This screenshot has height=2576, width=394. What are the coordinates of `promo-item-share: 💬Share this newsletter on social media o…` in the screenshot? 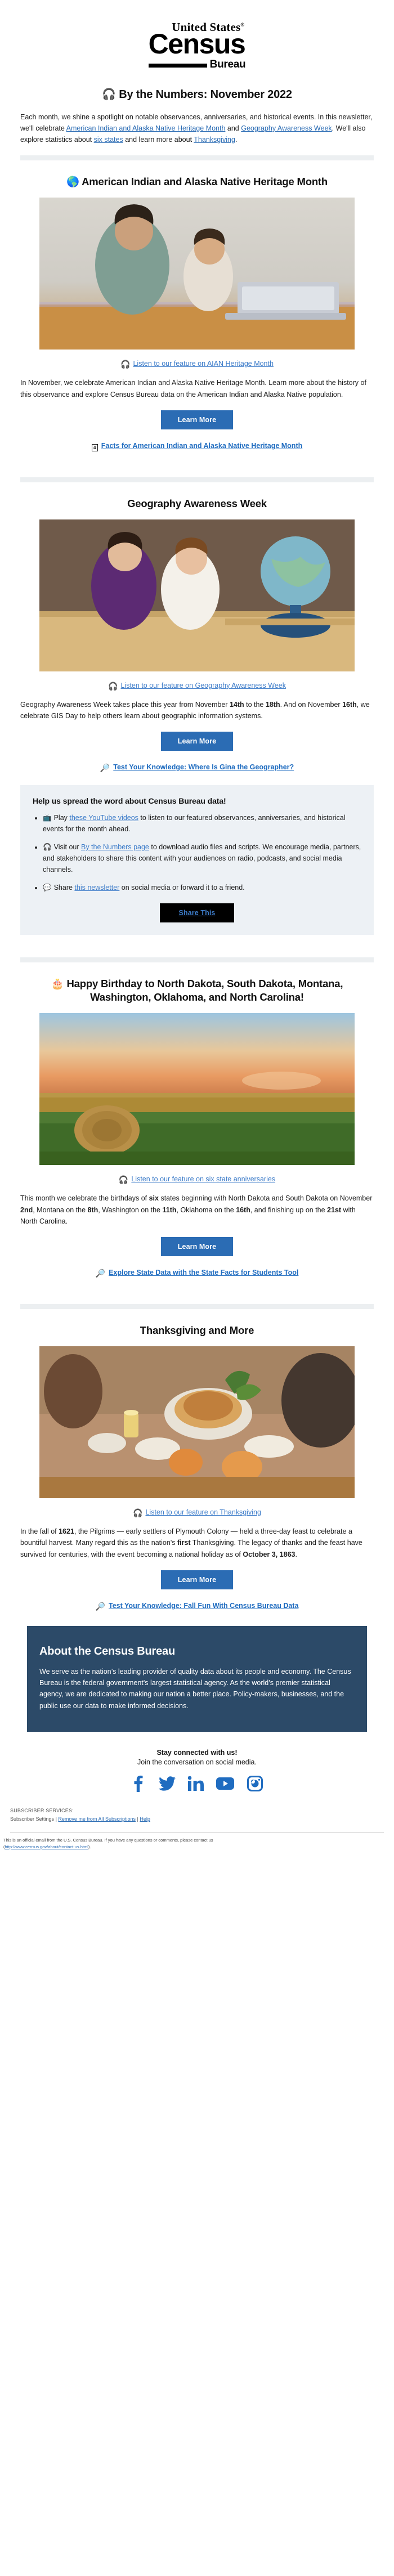 It's located at (202, 887).